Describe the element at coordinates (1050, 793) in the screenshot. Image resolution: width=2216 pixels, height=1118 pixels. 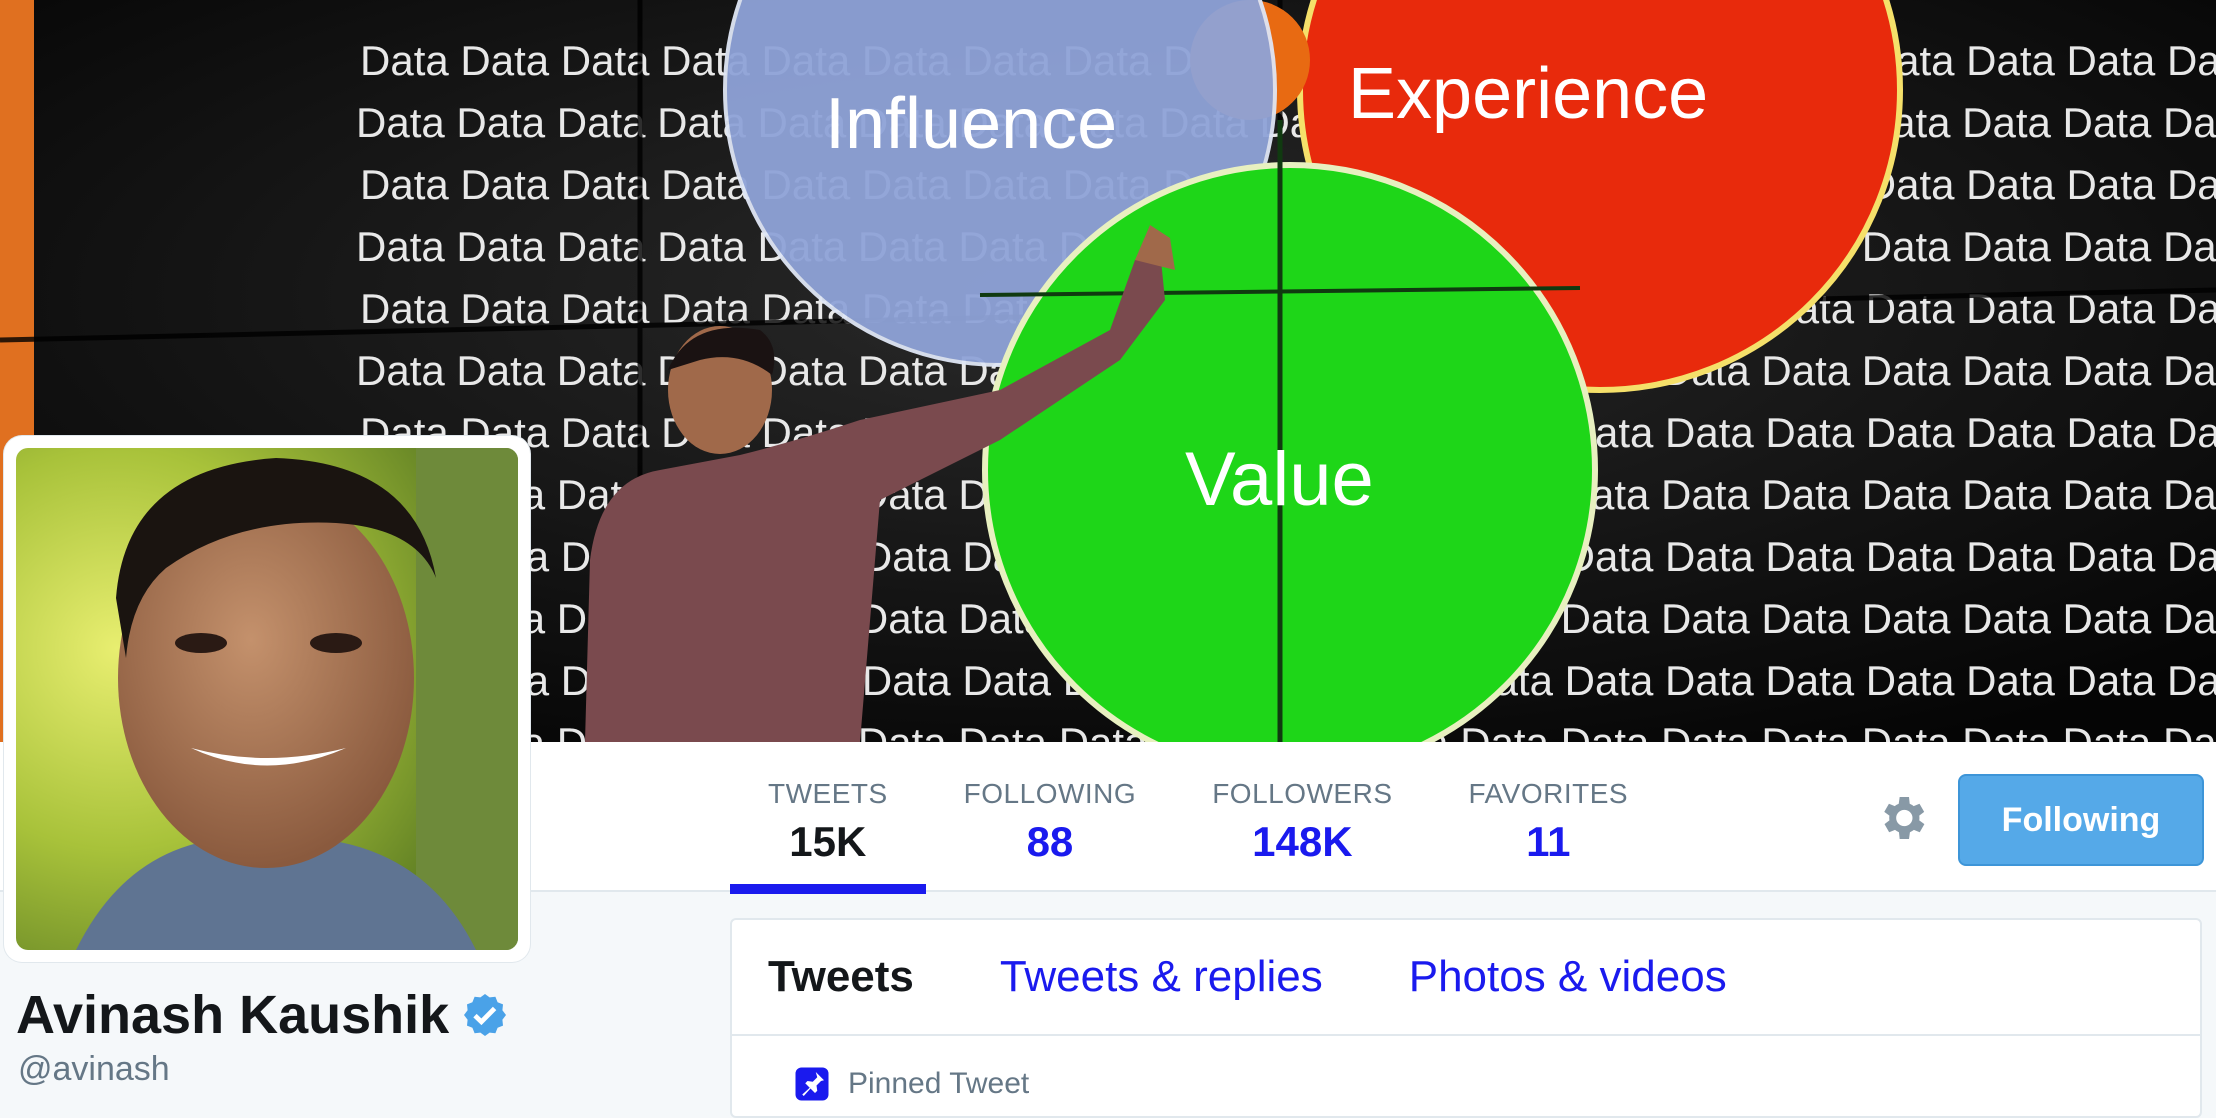
I see `stat-label: FOLLOWING` at that location.